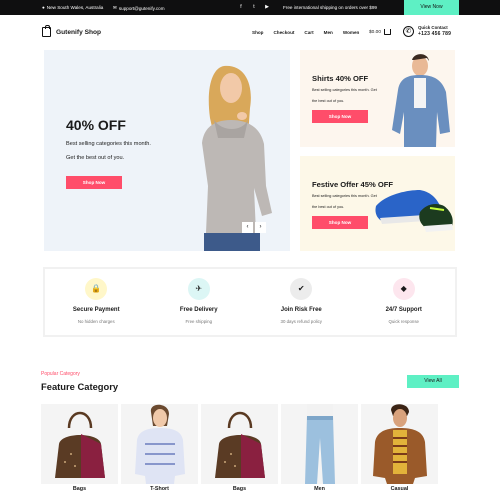  What do you see at coordinates (408, 31) in the screenshot?
I see `phone-icon: ✆` at bounding box center [408, 31].